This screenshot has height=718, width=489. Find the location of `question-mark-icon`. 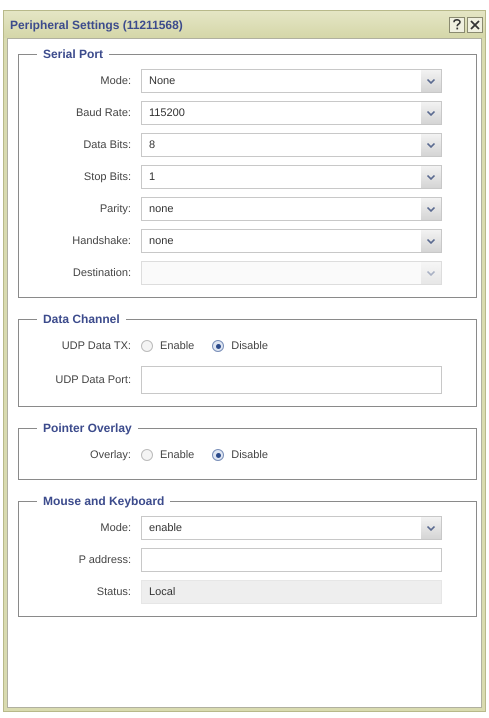

question-mark-icon is located at coordinates (457, 24).